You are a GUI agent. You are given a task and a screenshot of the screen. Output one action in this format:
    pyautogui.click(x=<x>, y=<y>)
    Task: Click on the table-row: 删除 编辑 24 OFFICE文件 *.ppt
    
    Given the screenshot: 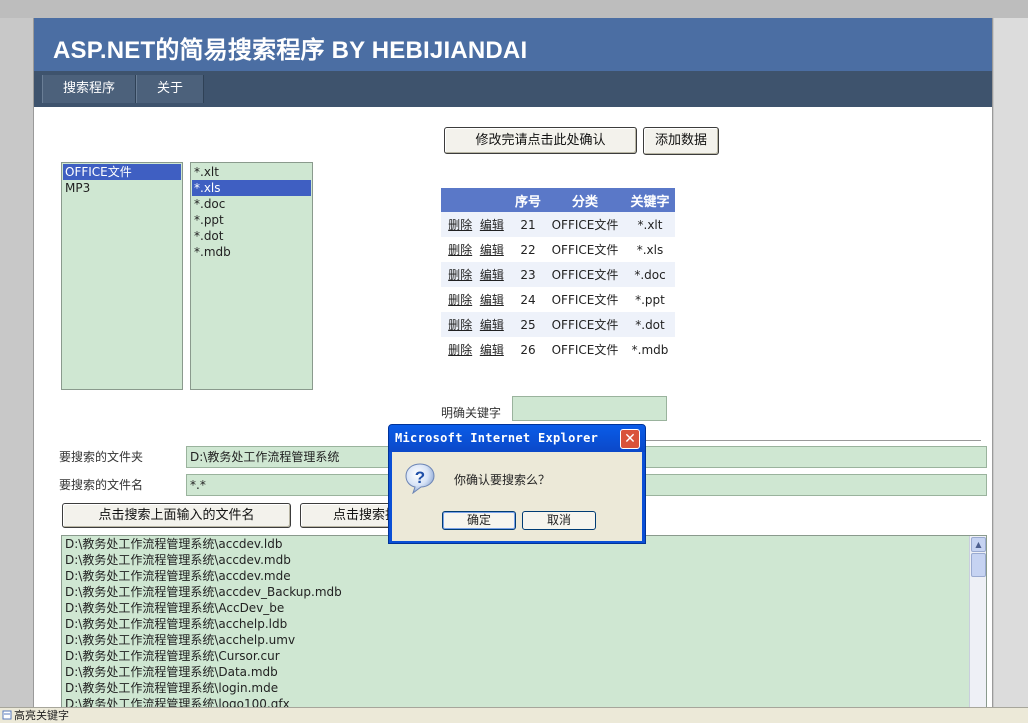 What is the action you would take?
    pyautogui.click(x=558, y=299)
    